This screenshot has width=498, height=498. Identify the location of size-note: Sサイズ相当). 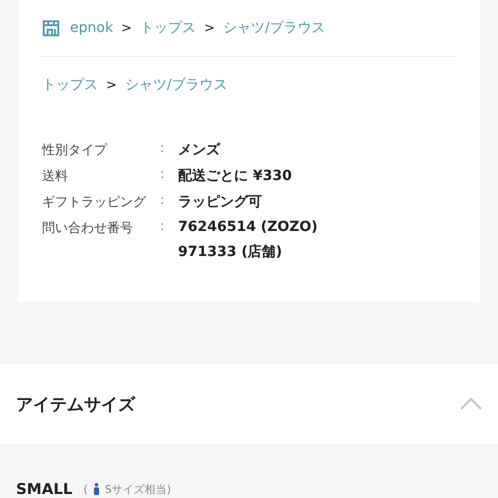
(138, 489).